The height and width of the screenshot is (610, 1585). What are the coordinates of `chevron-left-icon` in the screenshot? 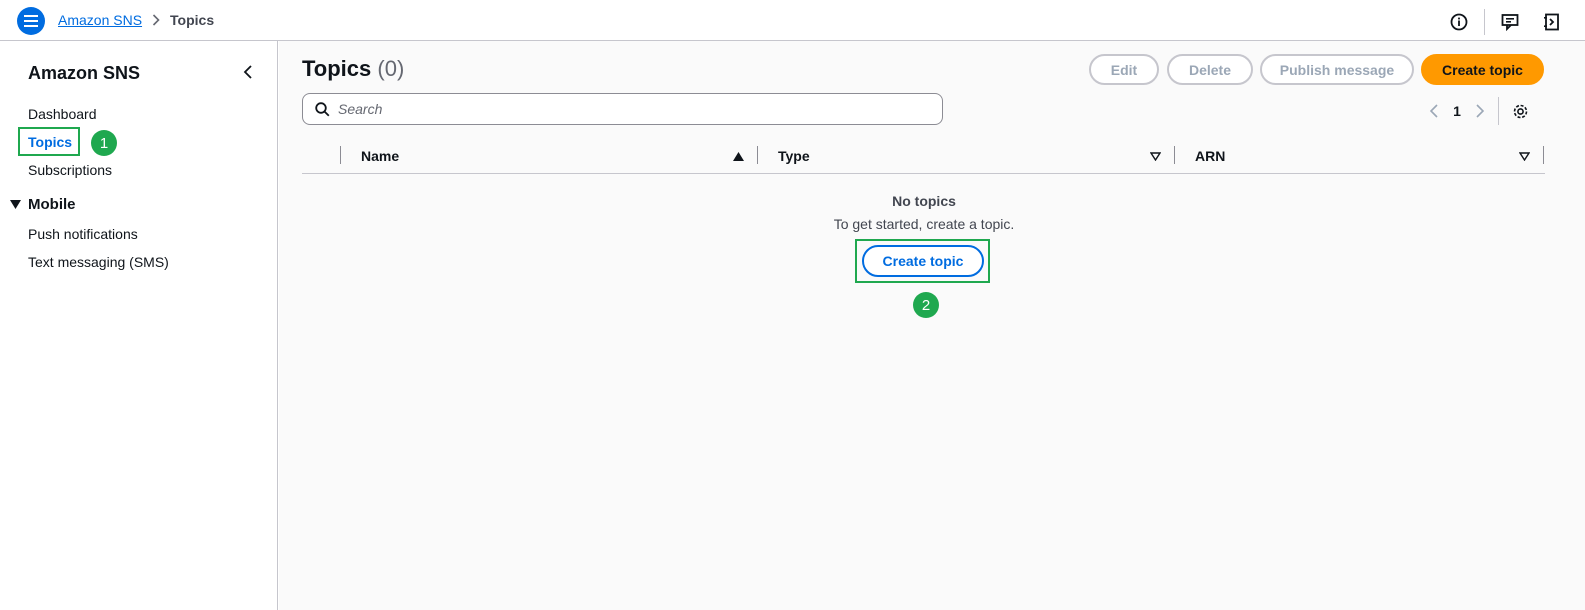 It's located at (248, 72).